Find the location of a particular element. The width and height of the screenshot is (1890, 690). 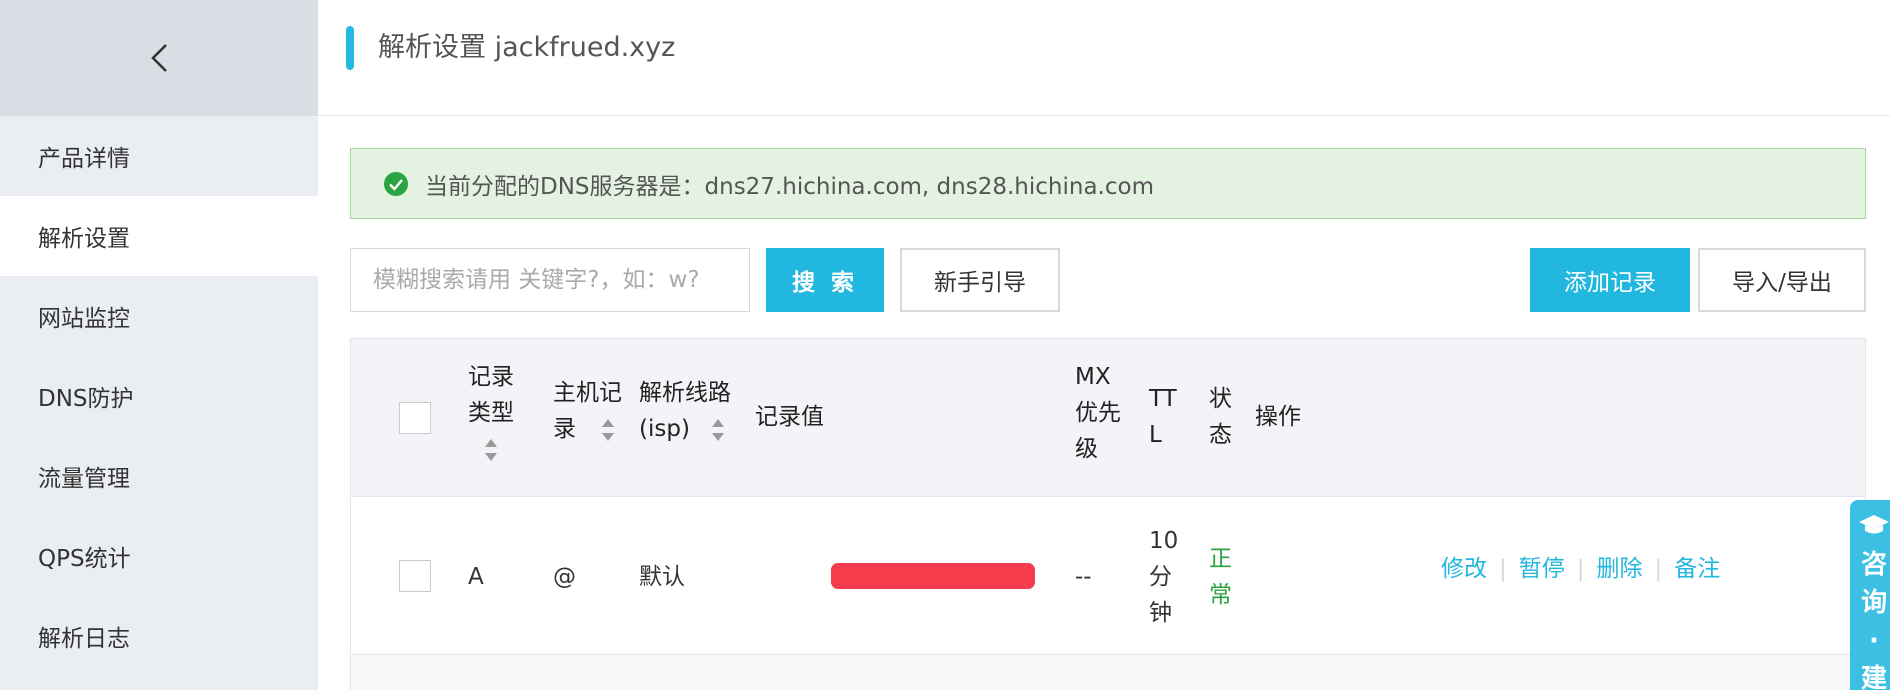

sidebar-item-traffic-management: 流量管理 is located at coordinates (159, 476).